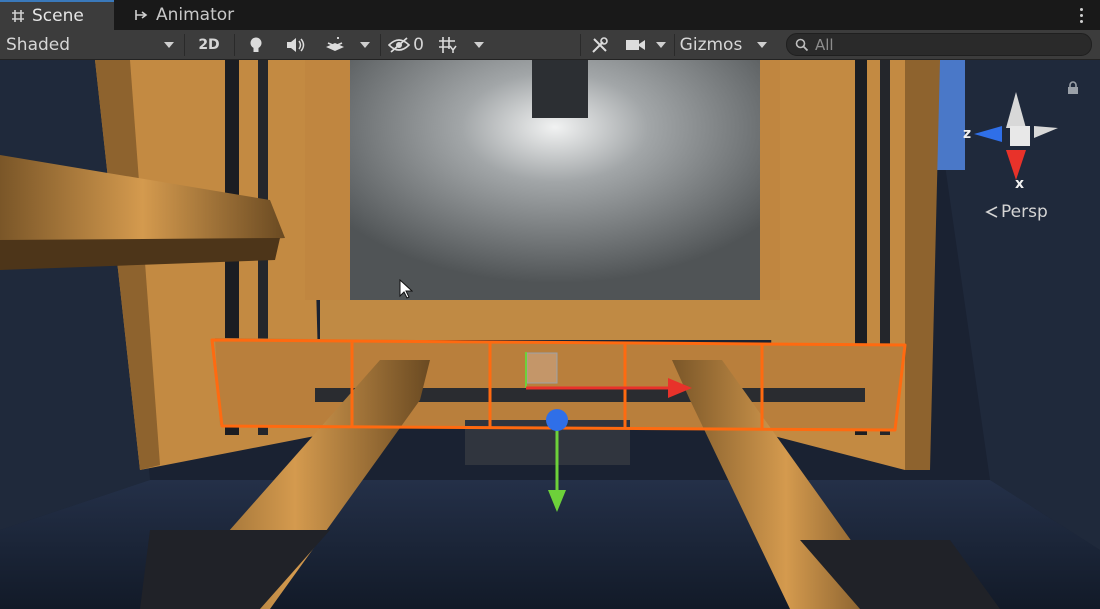 The height and width of the screenshot is (609, 1100). Describe the element at coordinates (1081, 15) in the screenshot. I see `kebab-menu-icon` at that location.